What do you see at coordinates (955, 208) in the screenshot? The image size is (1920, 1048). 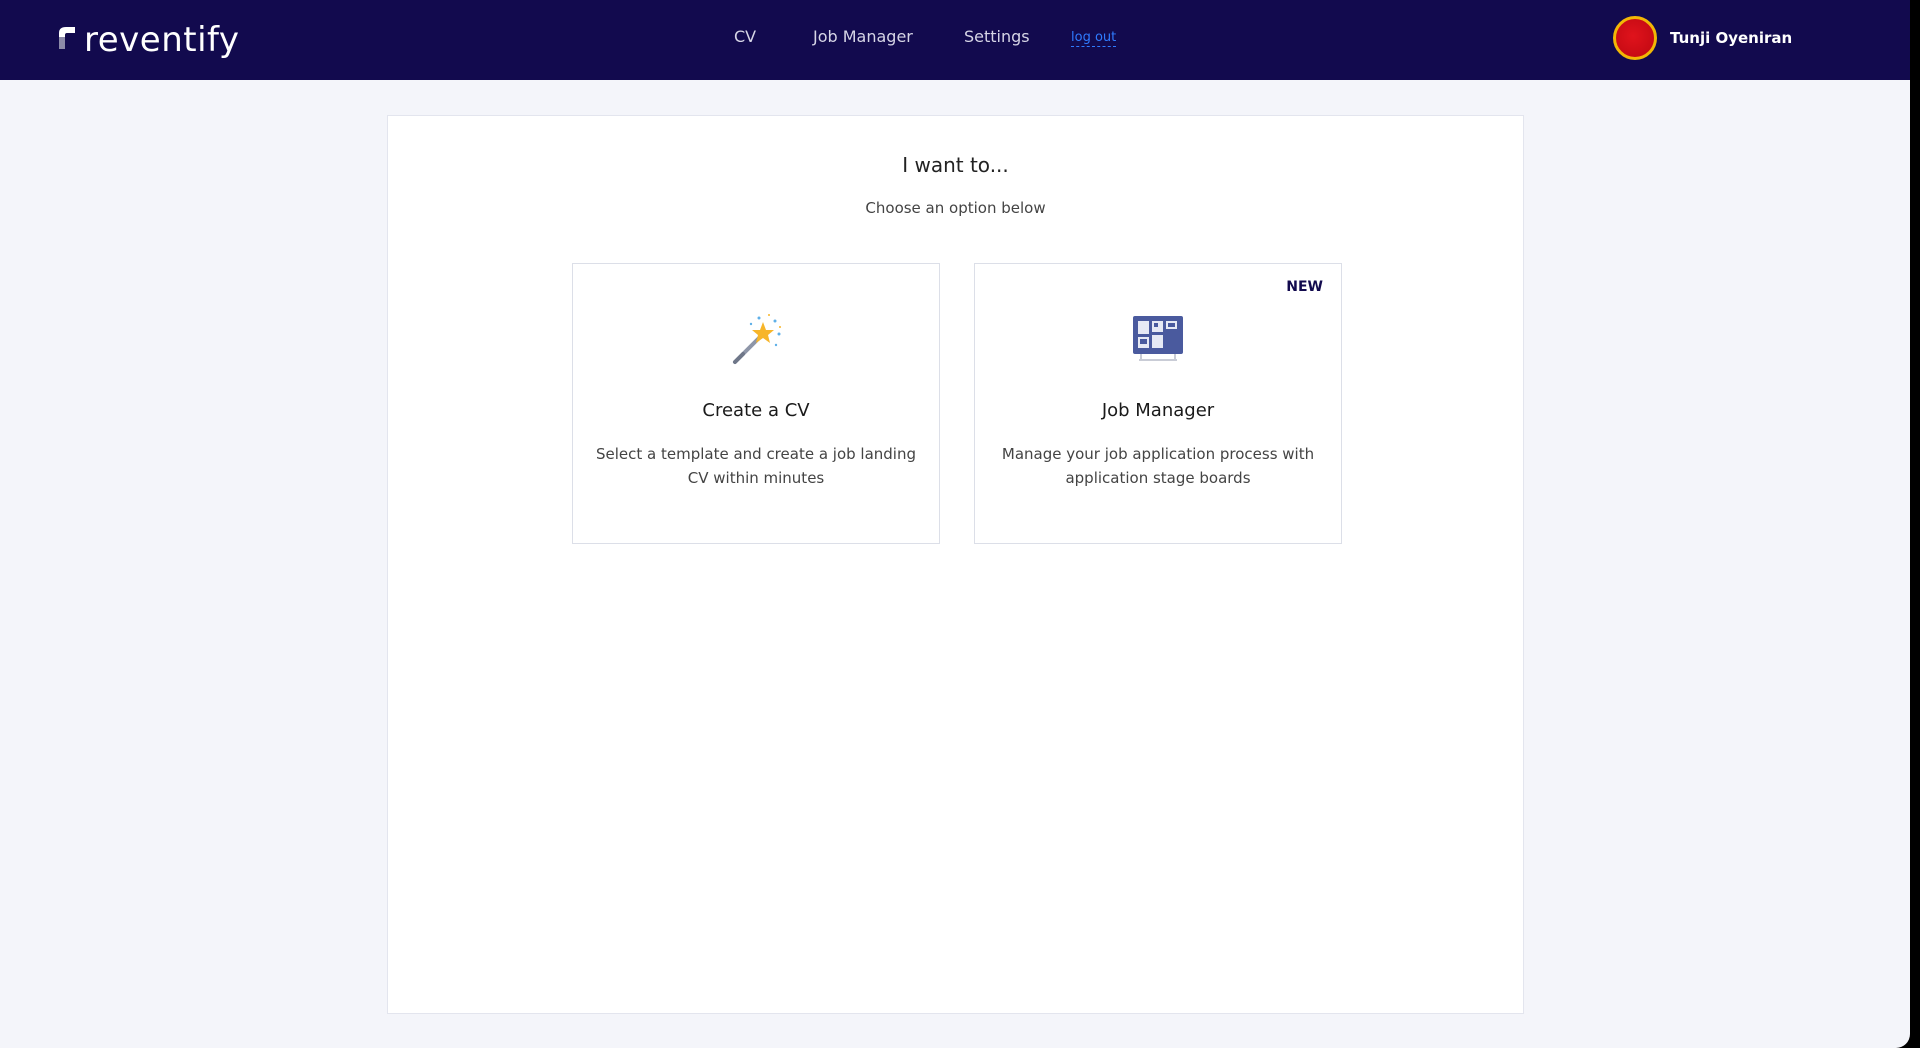 I see `page-subtitle: Choose an option below` at bounding box center [955, 208].